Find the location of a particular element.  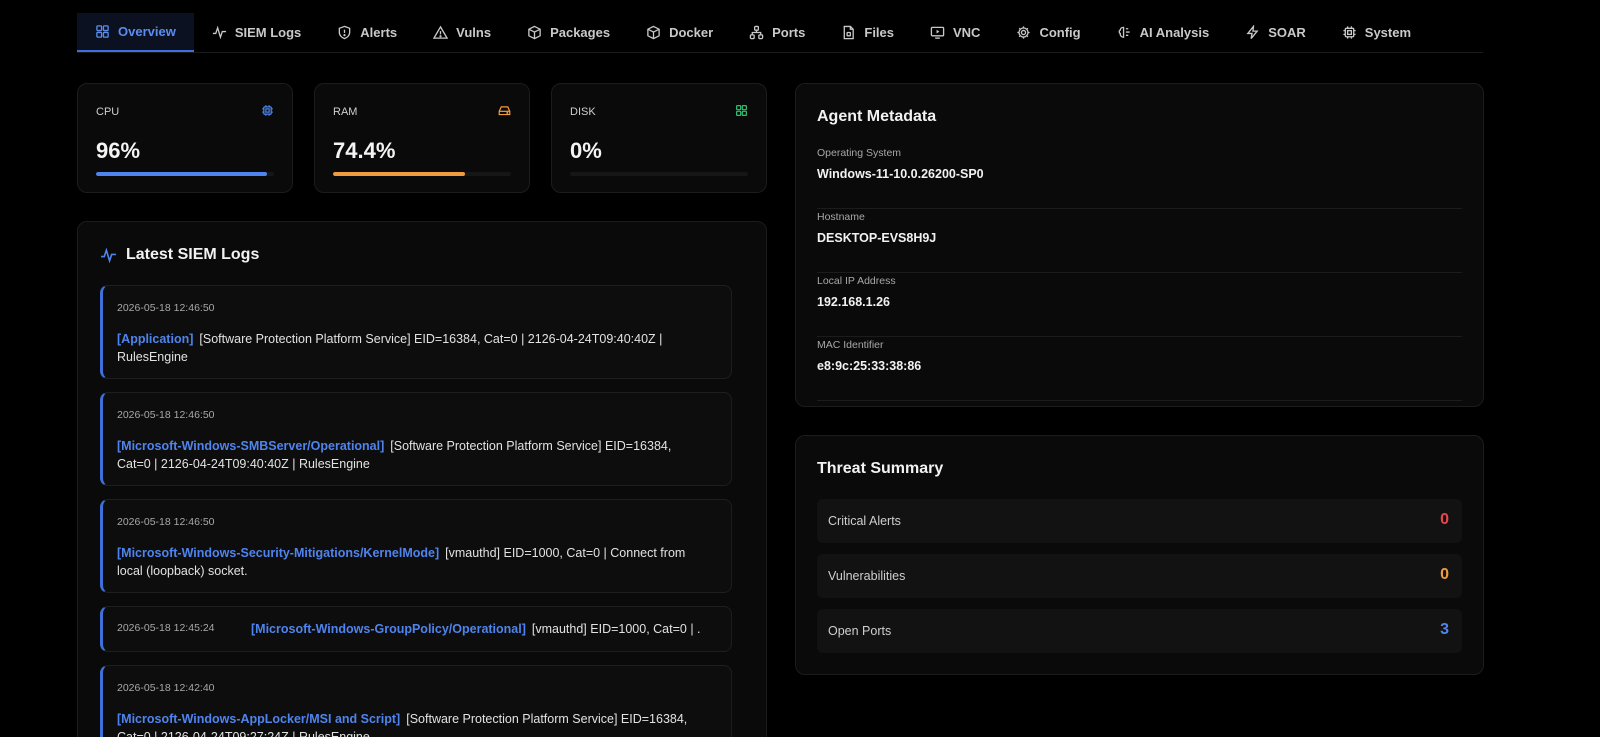

tab-files: Files is located at coordinates (867, 32).